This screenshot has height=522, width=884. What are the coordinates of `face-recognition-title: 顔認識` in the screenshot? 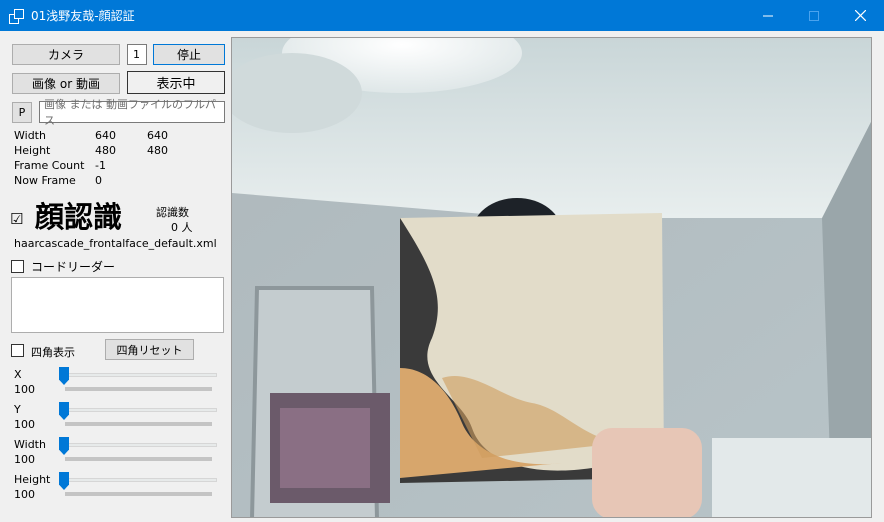 It's located at (79, 217).